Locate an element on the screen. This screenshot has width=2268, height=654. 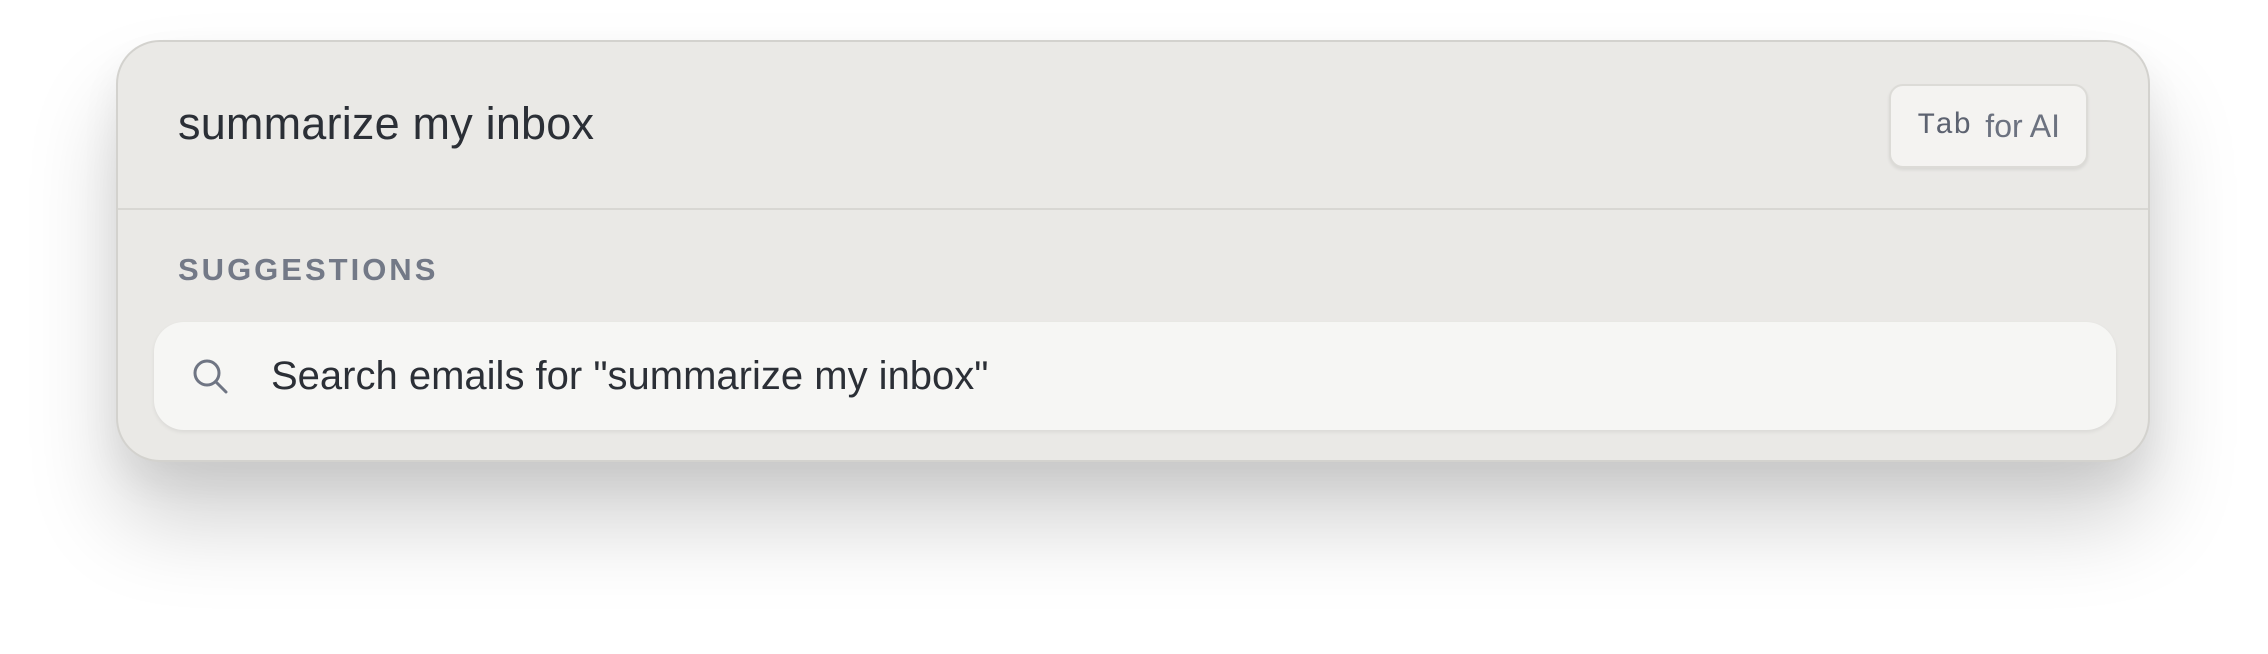
tab-for-ai-hint: Tab for AI is located at coordinates (1988, 126).